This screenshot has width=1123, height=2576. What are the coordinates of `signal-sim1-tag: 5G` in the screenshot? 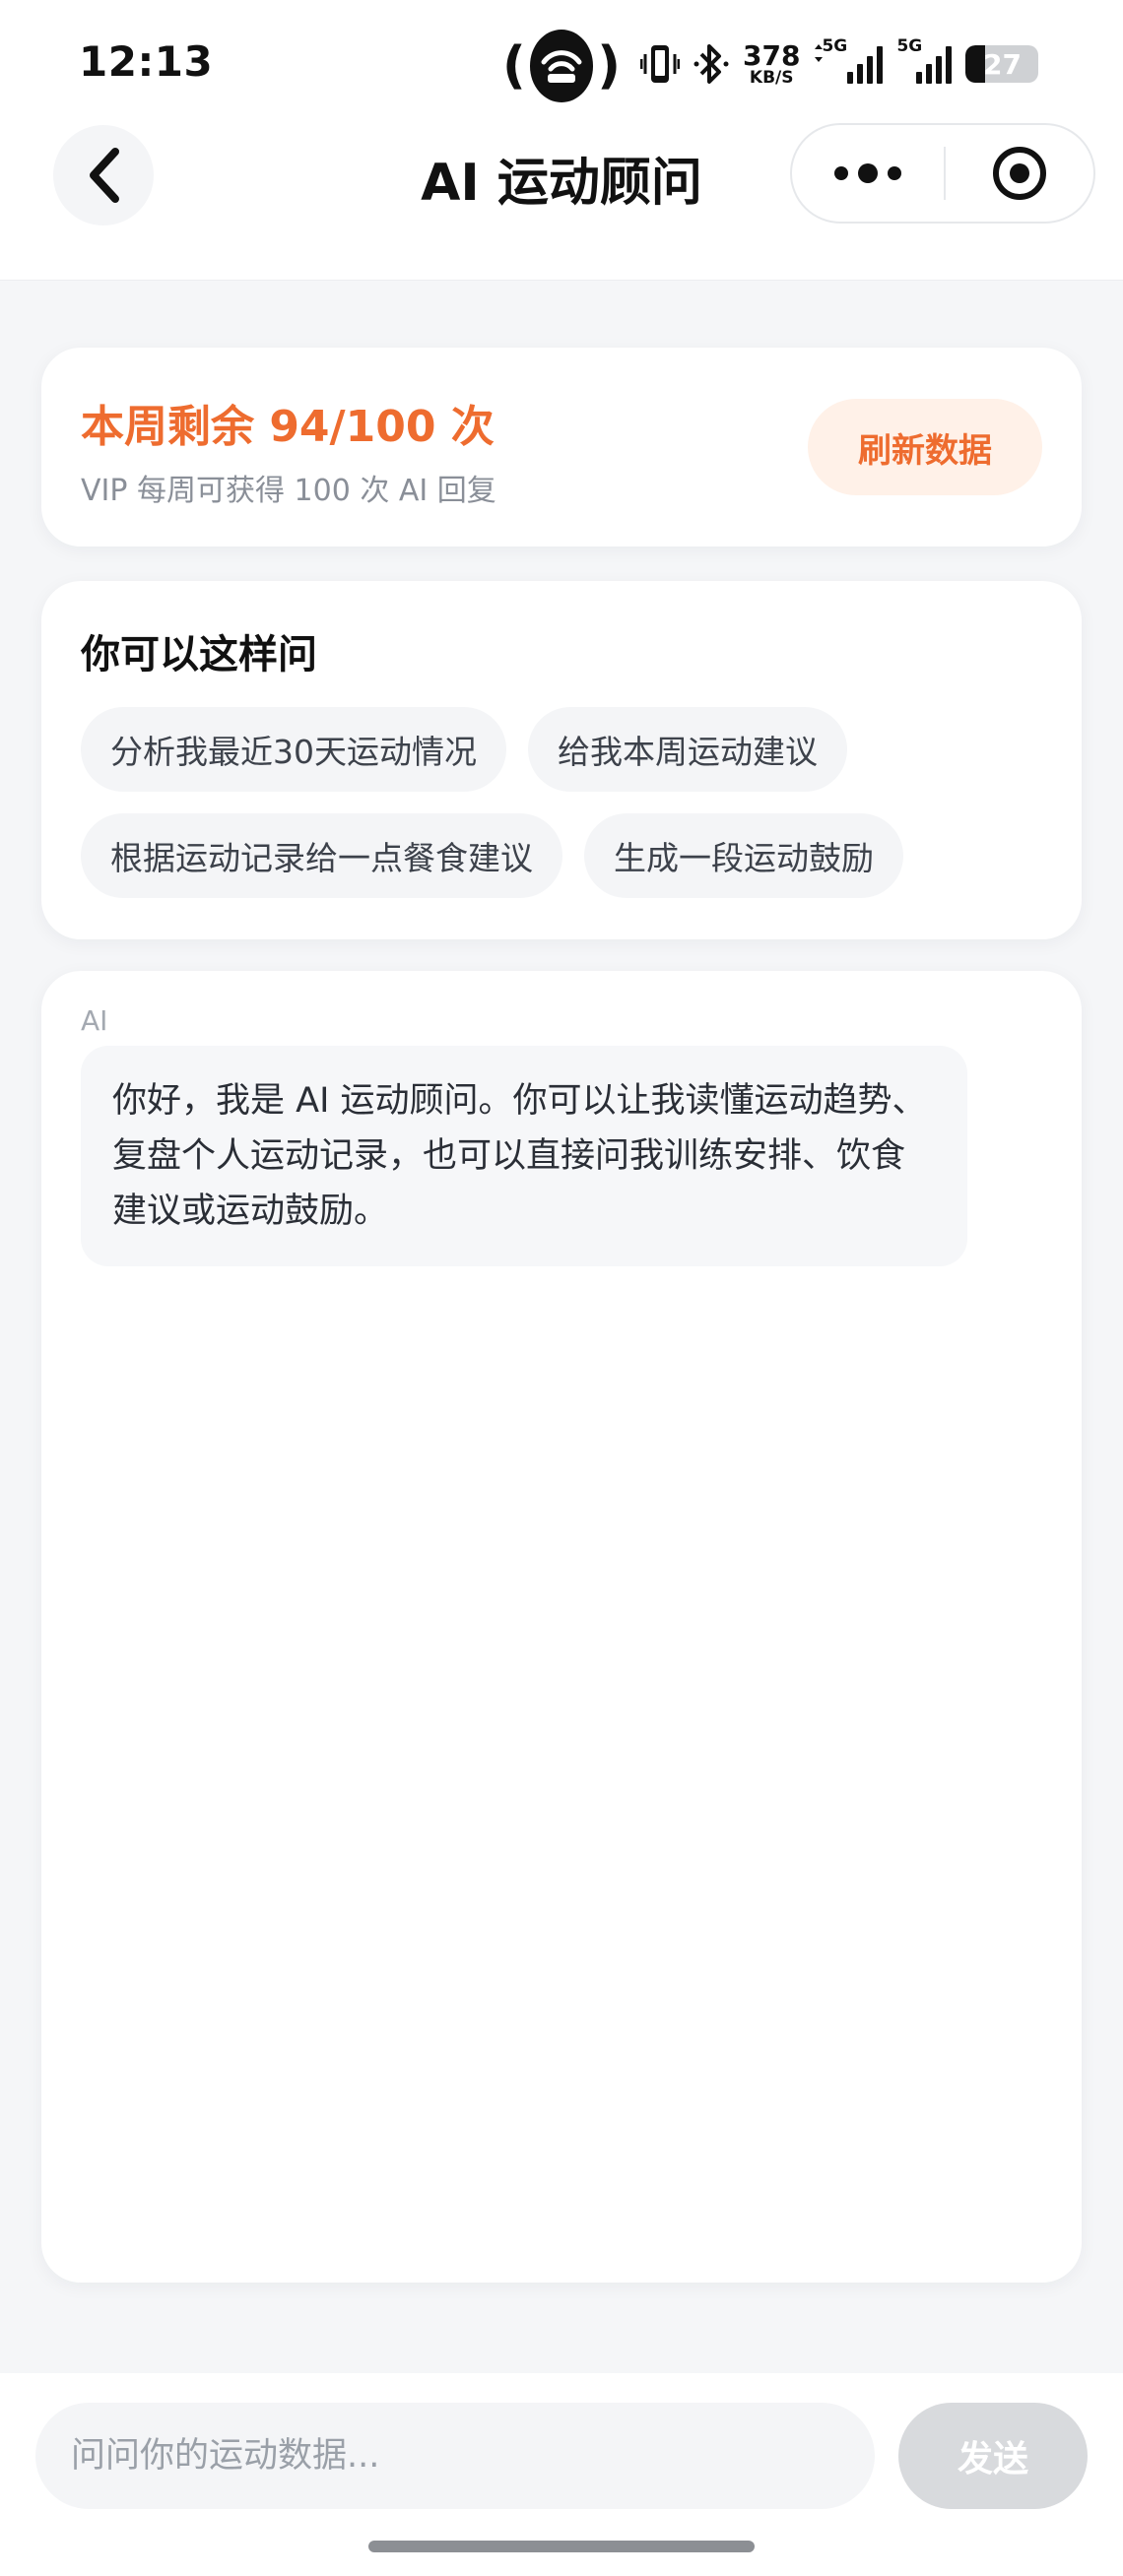 It's located at (835, 46).